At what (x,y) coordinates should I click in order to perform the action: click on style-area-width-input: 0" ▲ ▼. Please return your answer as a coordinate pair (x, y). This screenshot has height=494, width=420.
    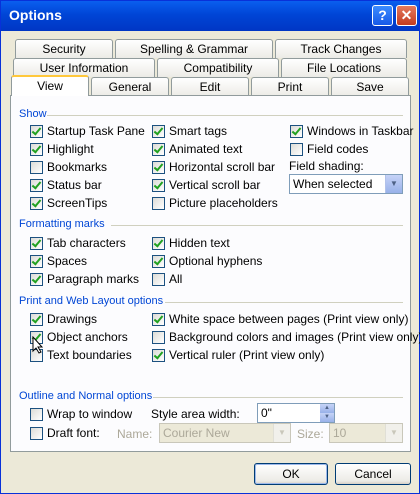
    Looking at the image, I should click on (296, 413).